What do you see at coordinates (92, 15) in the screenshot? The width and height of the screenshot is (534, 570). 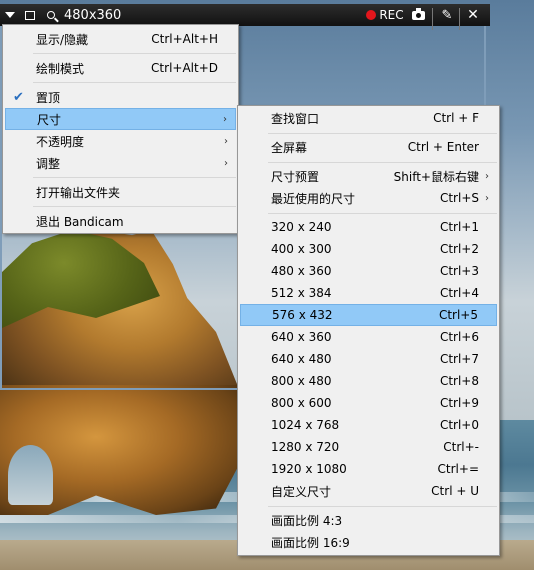 I see `capture-size-label: 480x360` at bounding box center [92, 15].